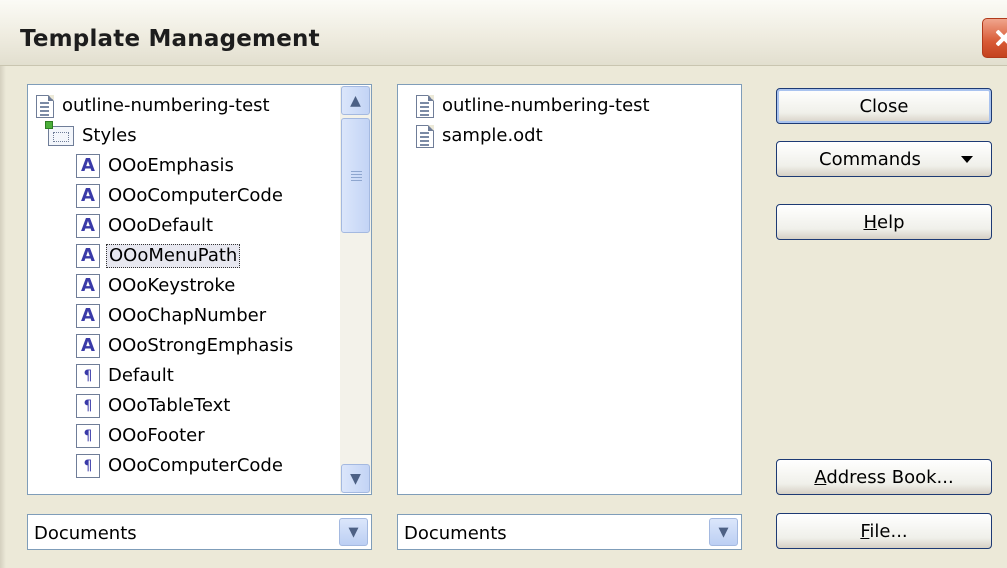 The width and height of the screenshot is (1007, 568). What do you see at coordinates (154, 406) in the screenshot?
I see `list-item: ¶ OOoTableText` at bounding box center [154, 406].